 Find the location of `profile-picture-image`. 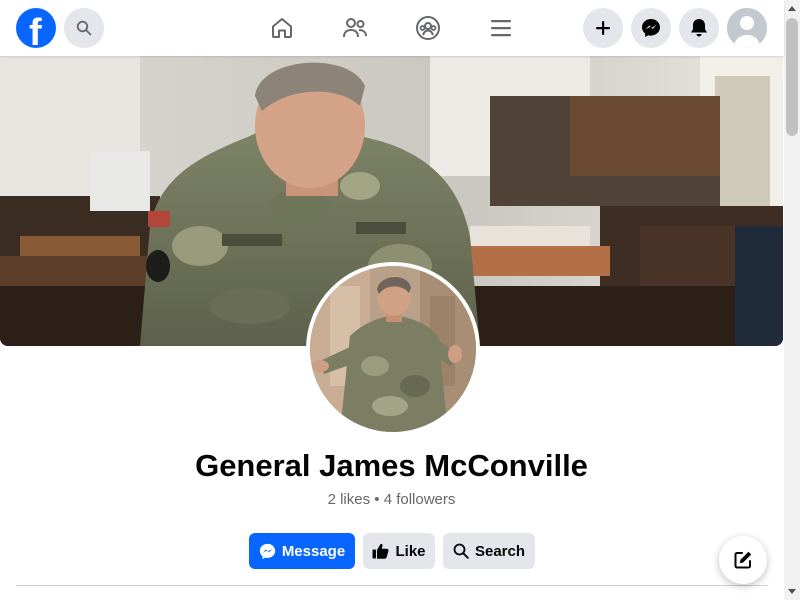

profile-picture-image is located at coordinates (393, 349).